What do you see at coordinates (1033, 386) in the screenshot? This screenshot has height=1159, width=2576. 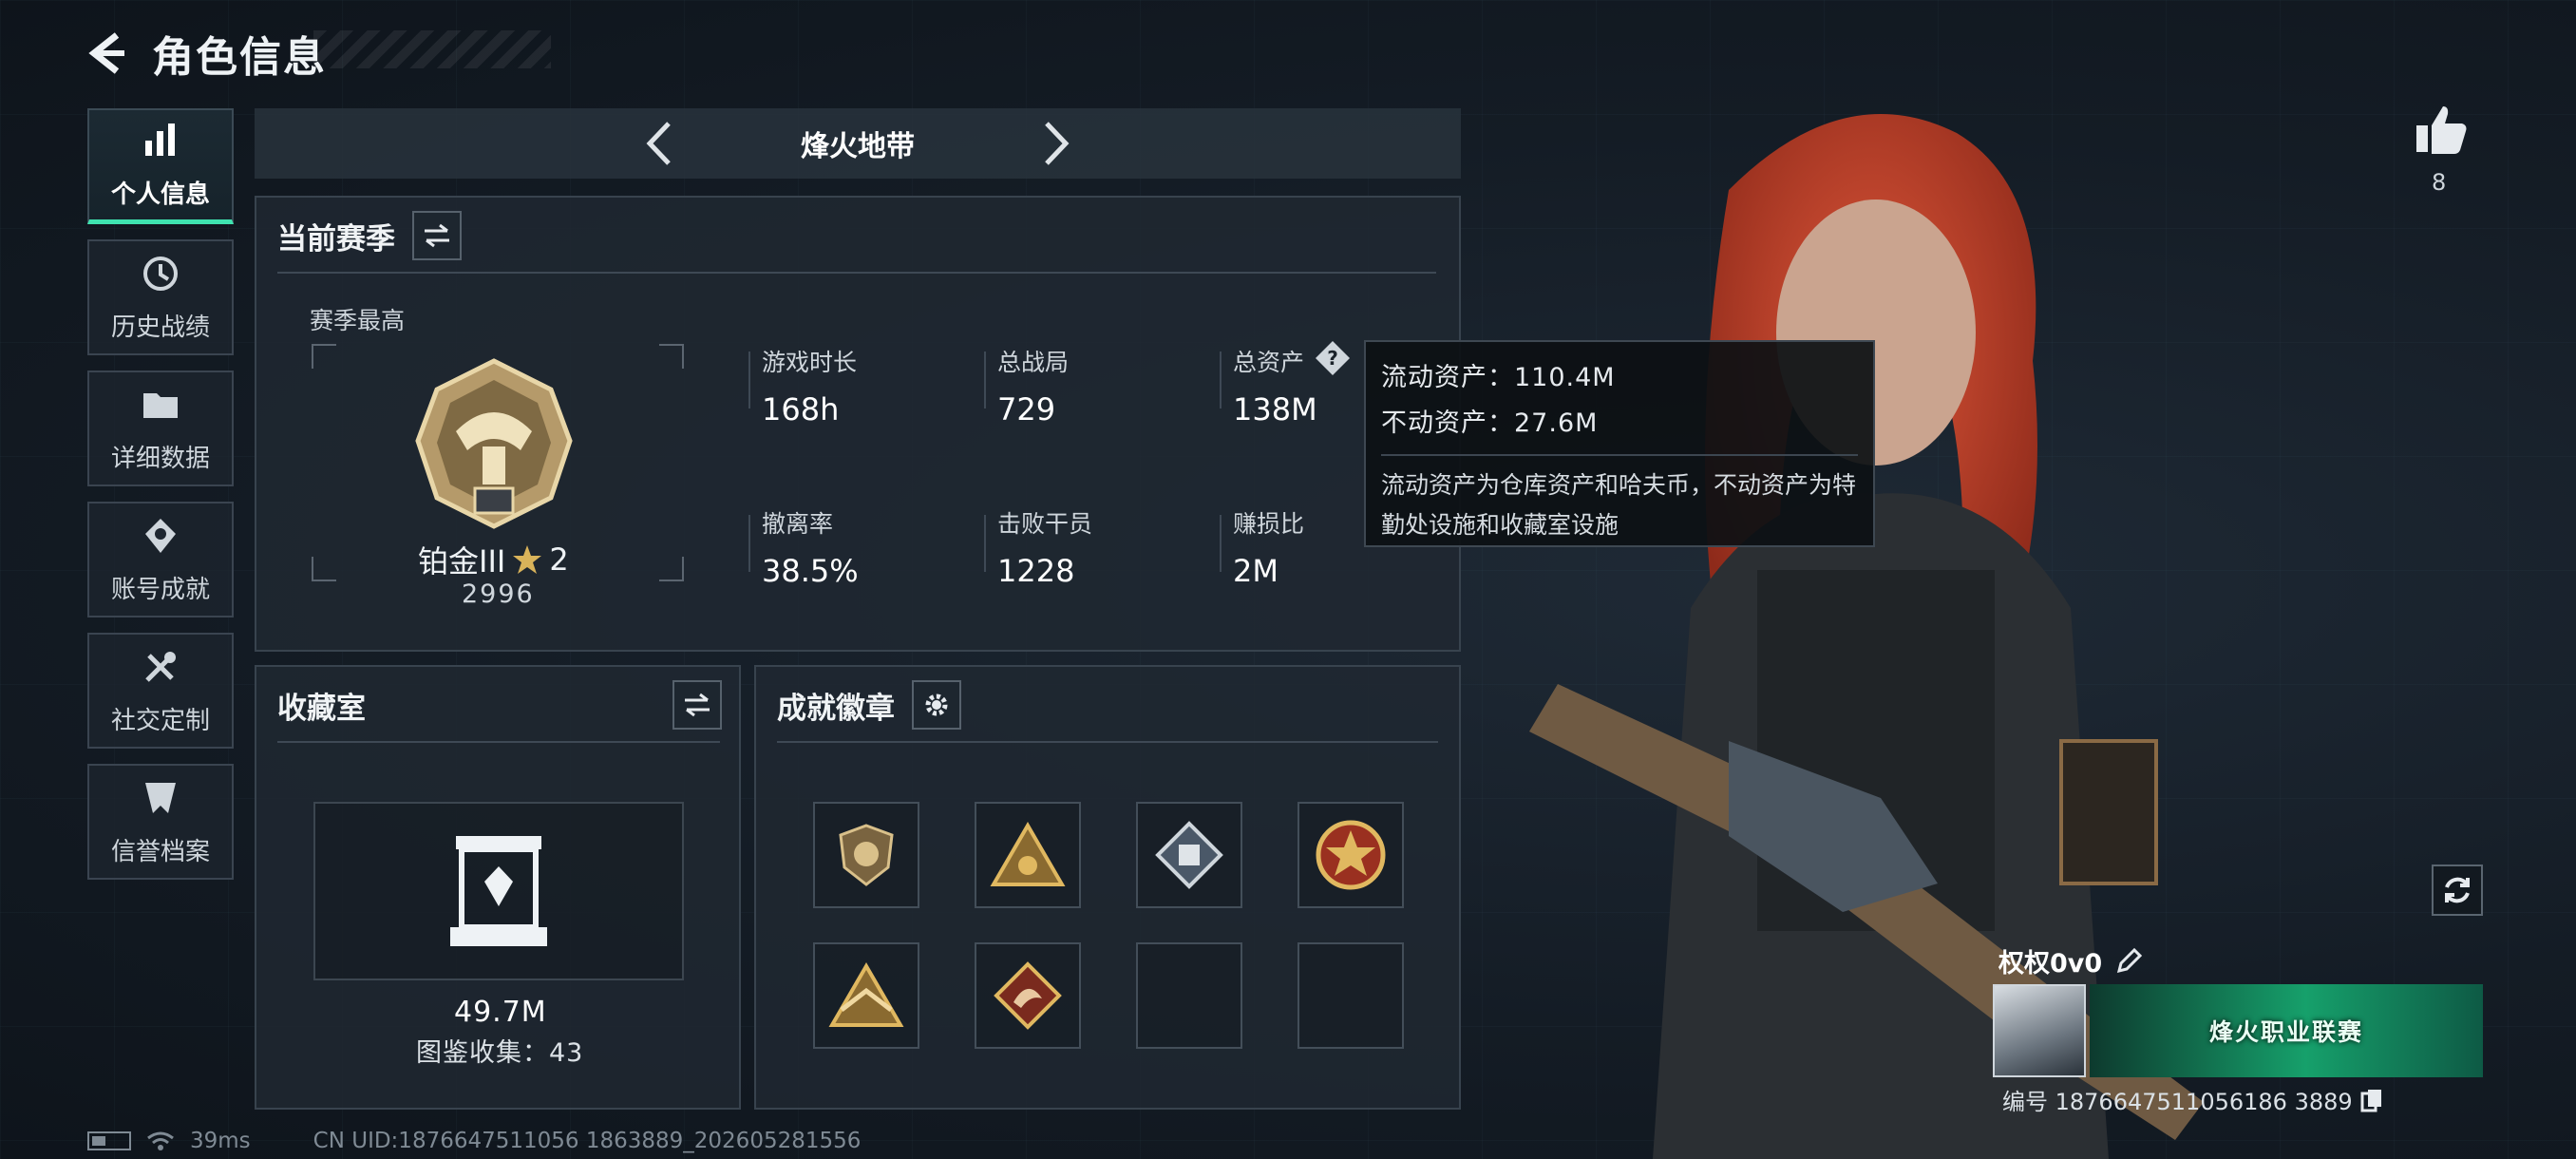 I see `stat-total-matches: 总战局 729` at bounding box center [1033, 386].